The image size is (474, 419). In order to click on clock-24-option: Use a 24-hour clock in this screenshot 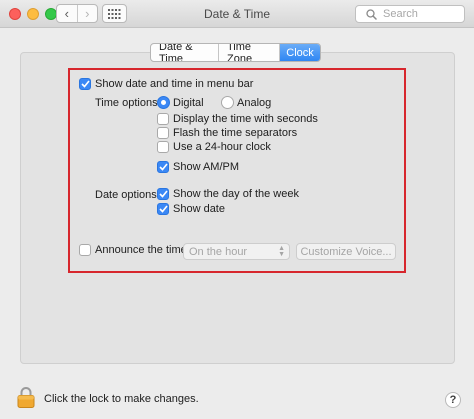, I will do `click(214, 147)`.